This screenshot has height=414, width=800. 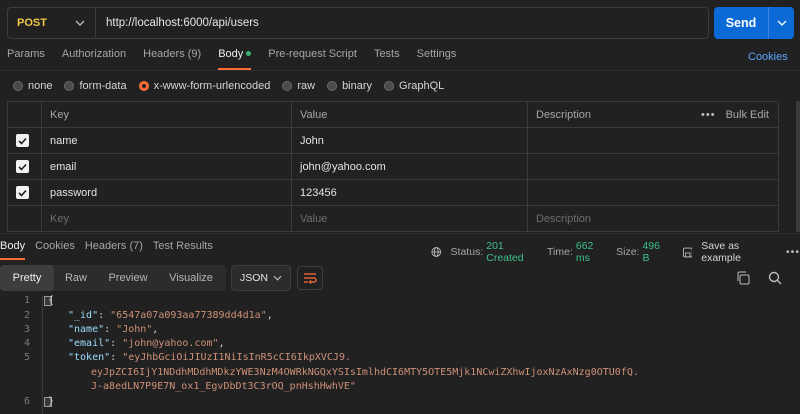 What do you see at coordinates (167, 166) in the screenshot?
I see `row-key-cell: email` at bounding box center [167, 166].